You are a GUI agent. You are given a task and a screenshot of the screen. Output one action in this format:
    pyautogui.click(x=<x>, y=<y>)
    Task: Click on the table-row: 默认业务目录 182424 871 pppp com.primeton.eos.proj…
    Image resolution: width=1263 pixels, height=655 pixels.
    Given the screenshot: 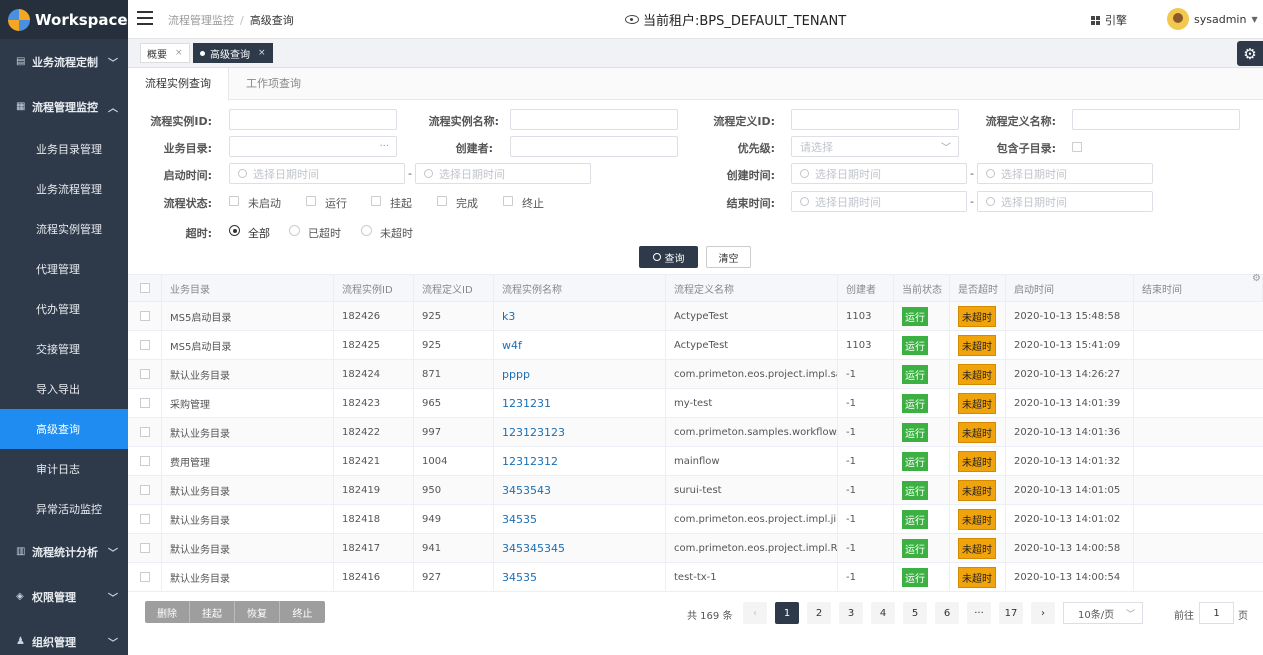 What is the action you would take?
    pyautogui.click(x=695, y=374)
    